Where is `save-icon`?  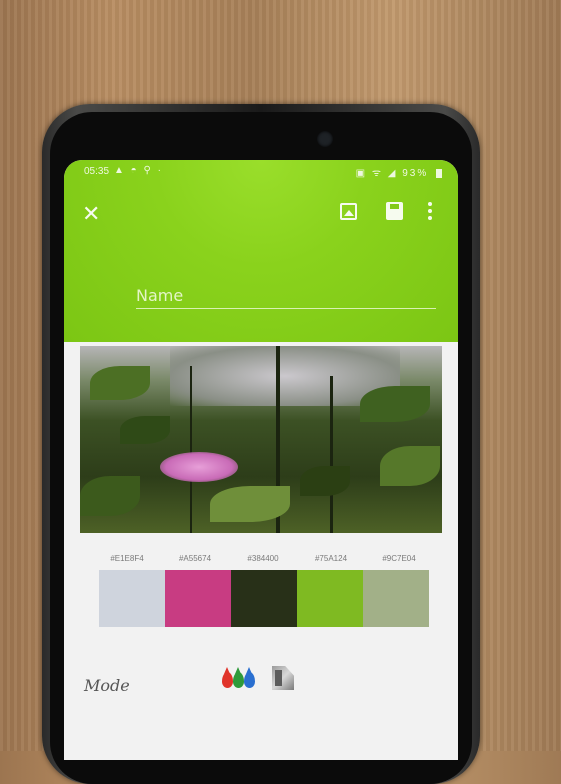
save-icon is located at coordinates (394, 211).